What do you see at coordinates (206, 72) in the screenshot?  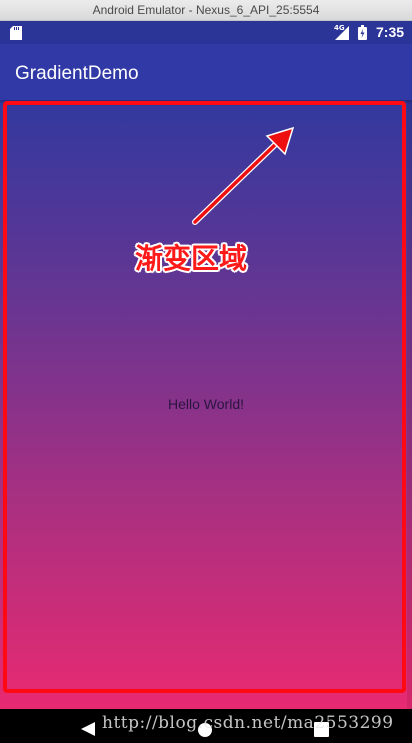 I see `app-bar: GradientDemo` at bounding box center [206, 72].